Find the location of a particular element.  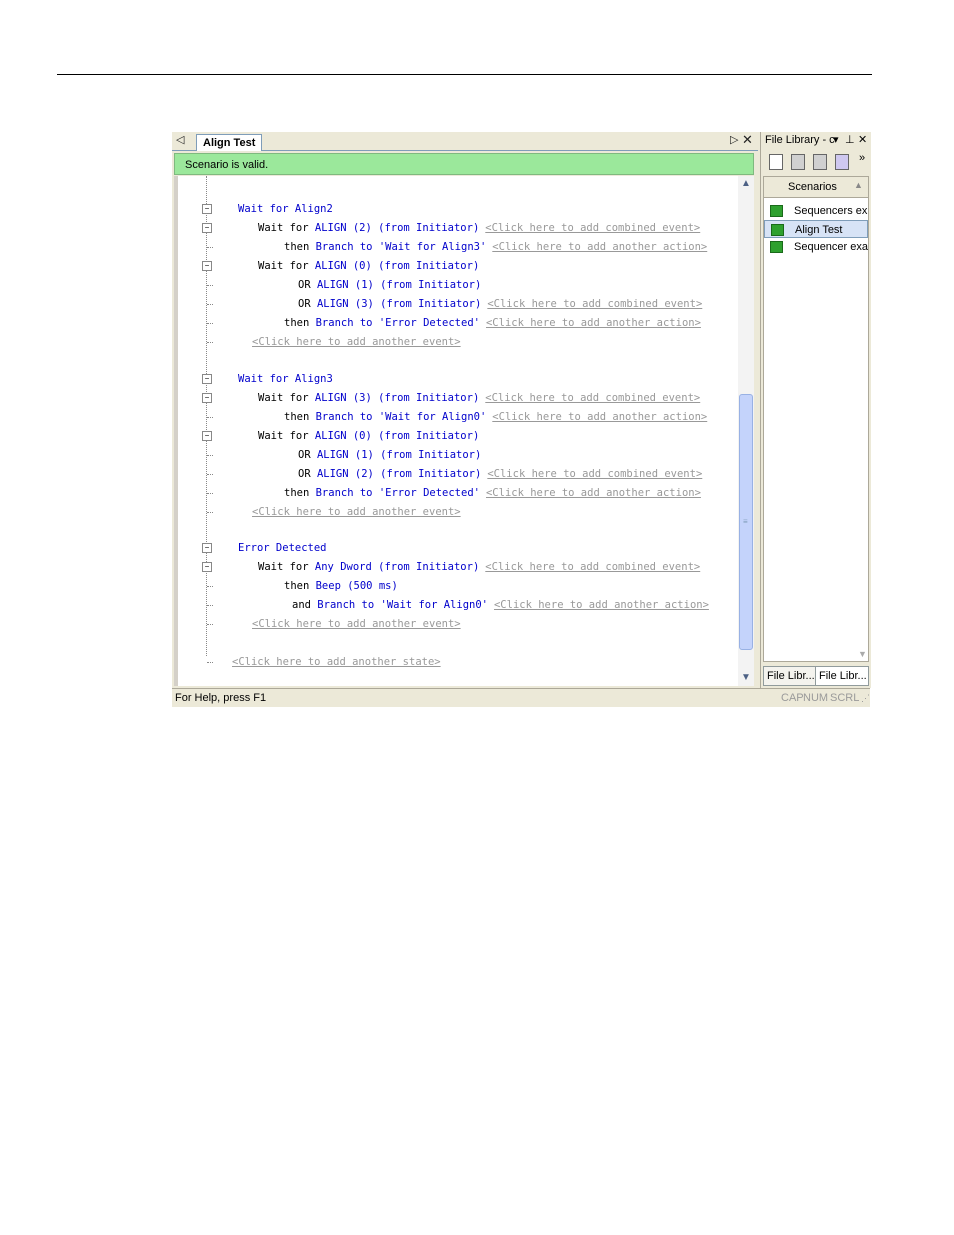

list-header: Scenarios ▲ is located at coordinates (816, 187).